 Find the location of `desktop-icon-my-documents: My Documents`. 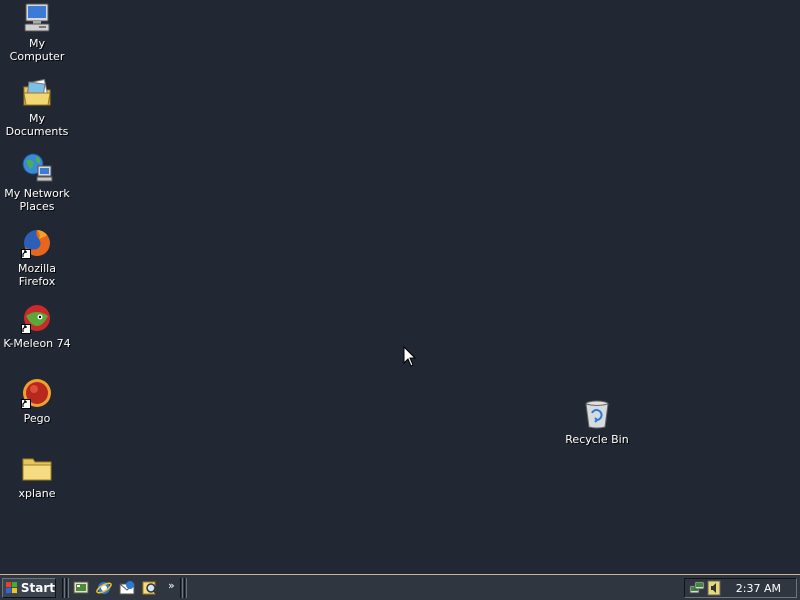

desktop-icon-my-documents: My Documents is located at coordinates (37, 107).